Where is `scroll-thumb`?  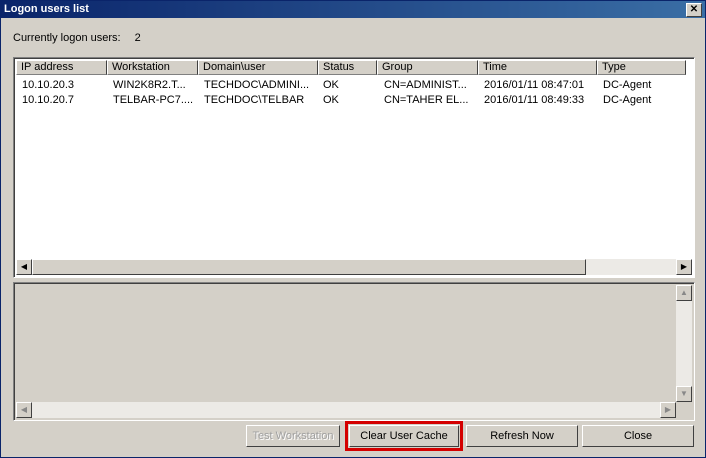 scroll-thumb is located at coordinates (309, 267).